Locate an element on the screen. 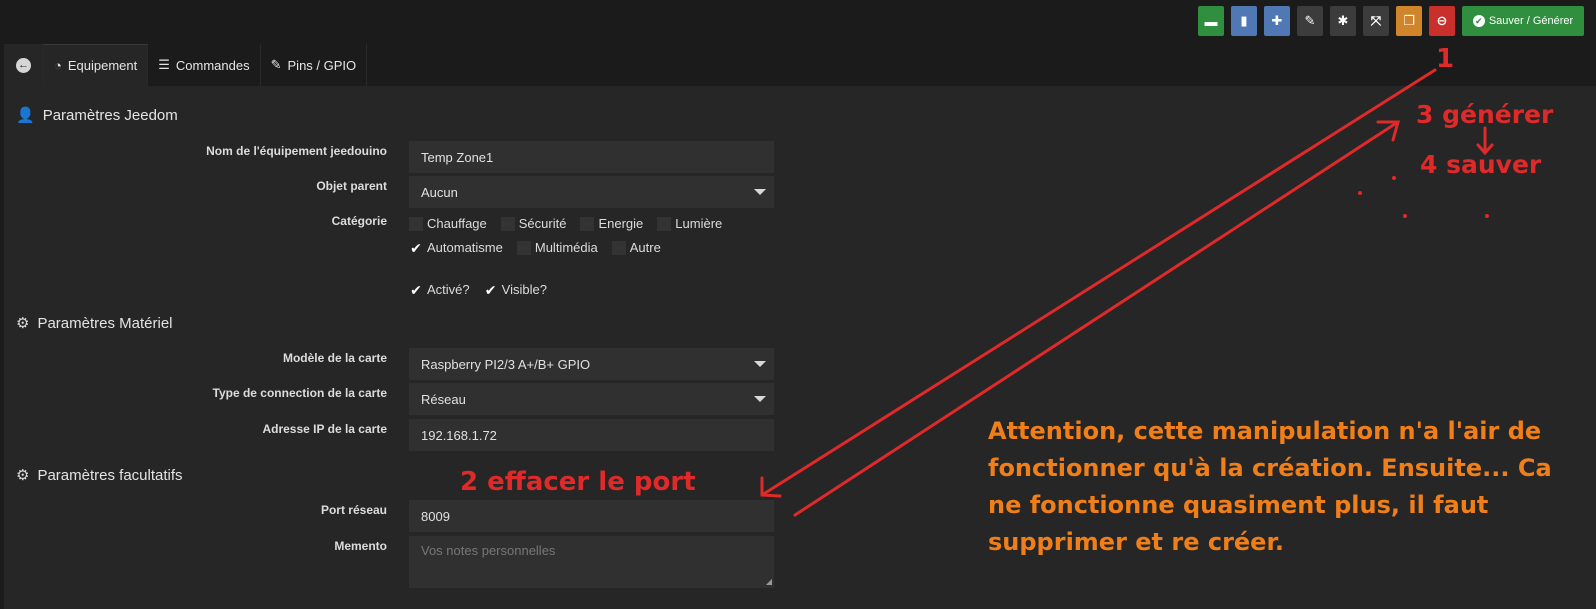  expand-button: ⤧ is located at coordinates (1376, 21).